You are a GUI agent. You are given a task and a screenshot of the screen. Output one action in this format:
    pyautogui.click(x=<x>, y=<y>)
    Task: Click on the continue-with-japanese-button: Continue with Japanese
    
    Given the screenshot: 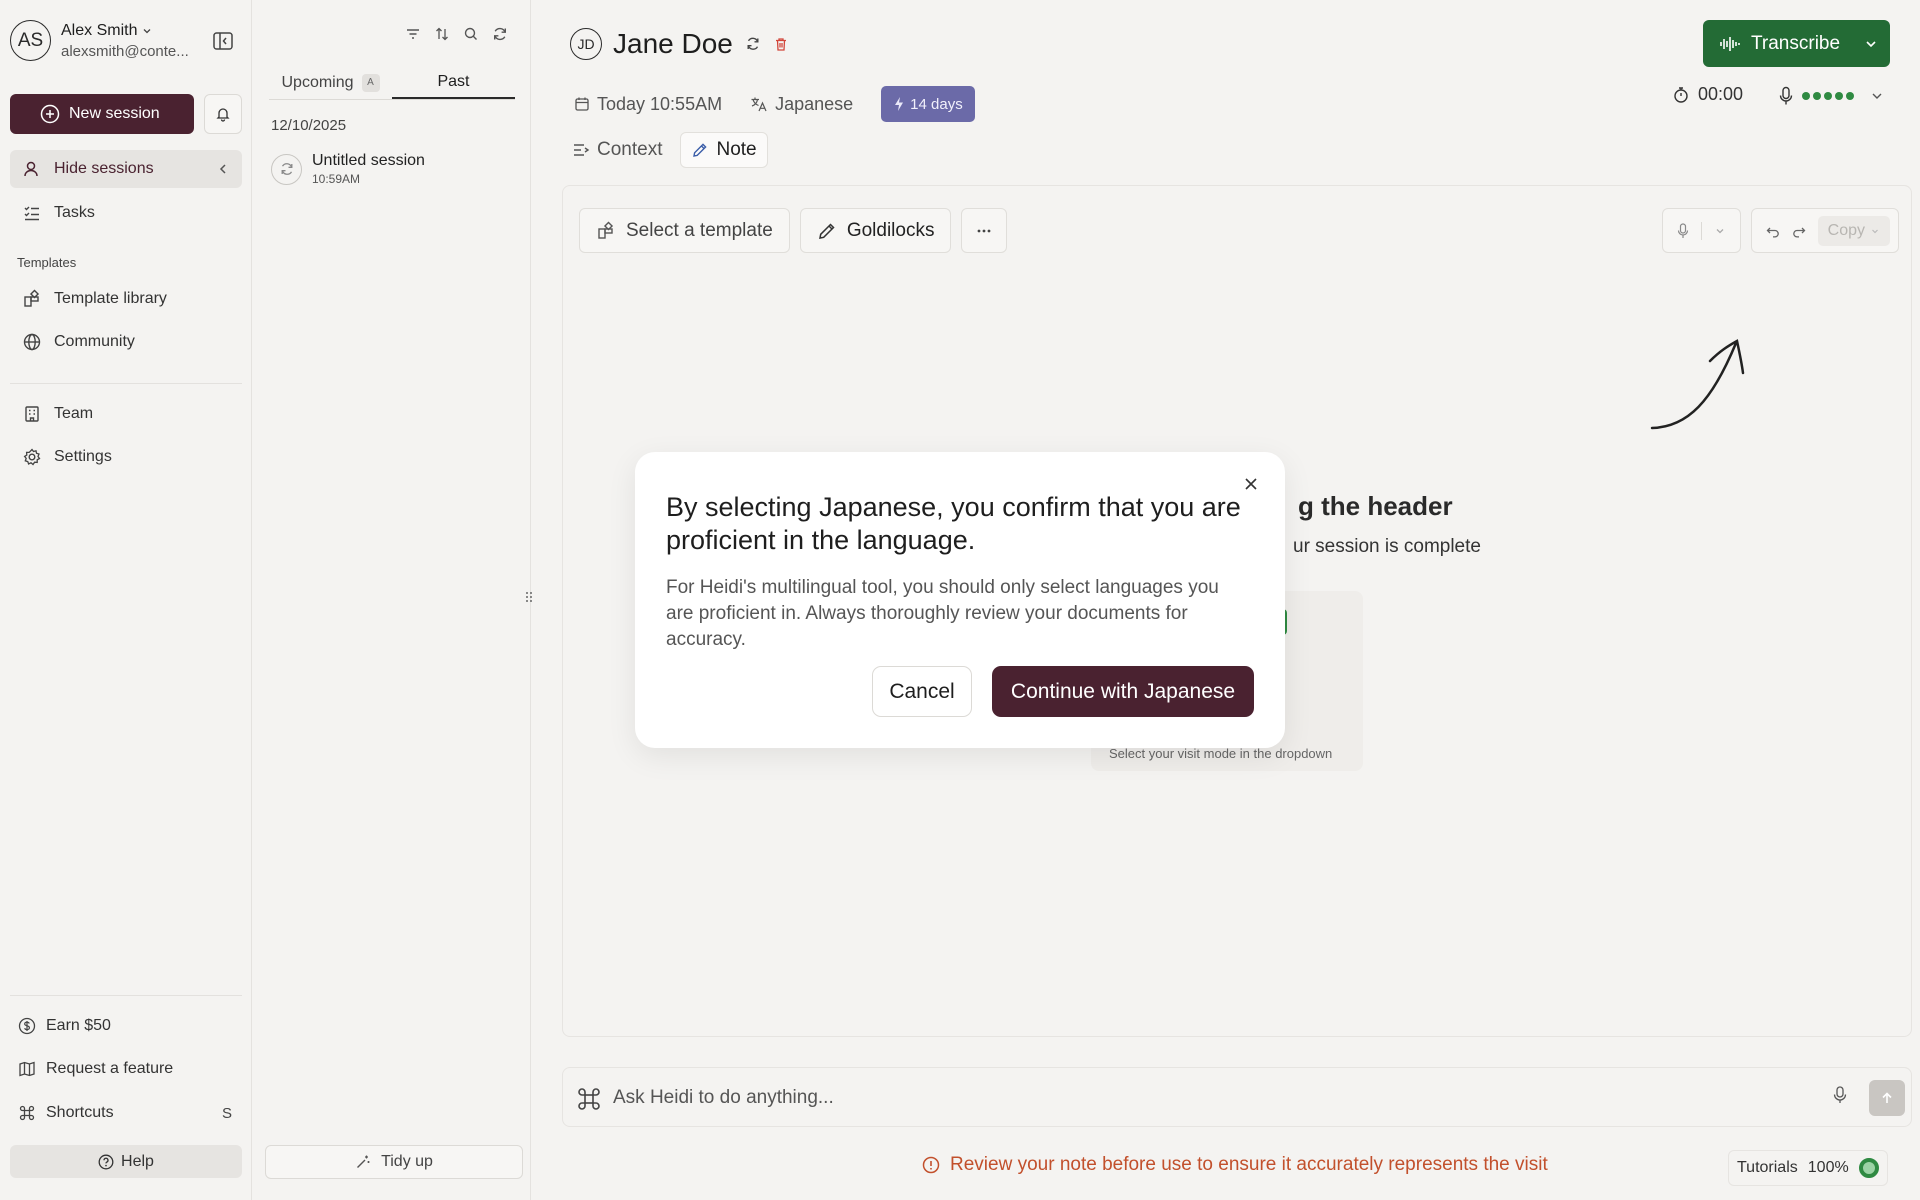 What is the action you would take?
    pyautogui.click(x=1123, y=691)
    